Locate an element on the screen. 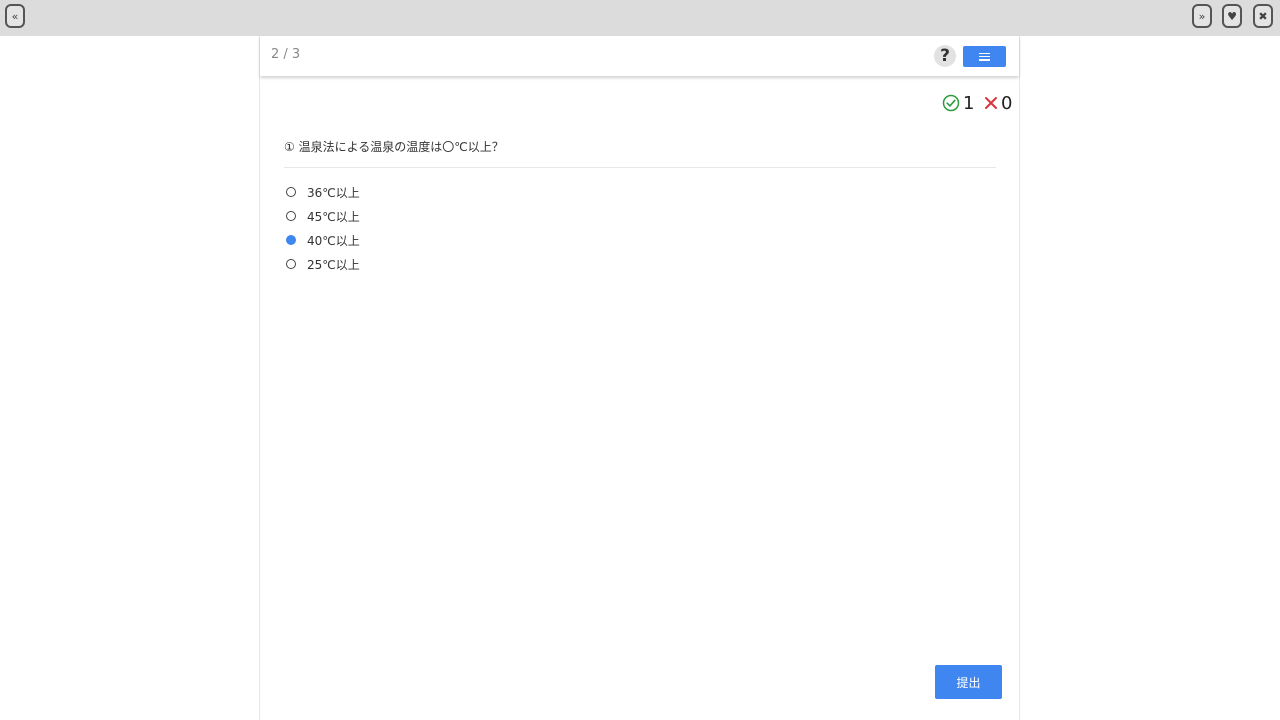 Image resolution: width=1280 pixels, height=720 pixels. submit-button: 提出 is located at coordinates (968, 682).